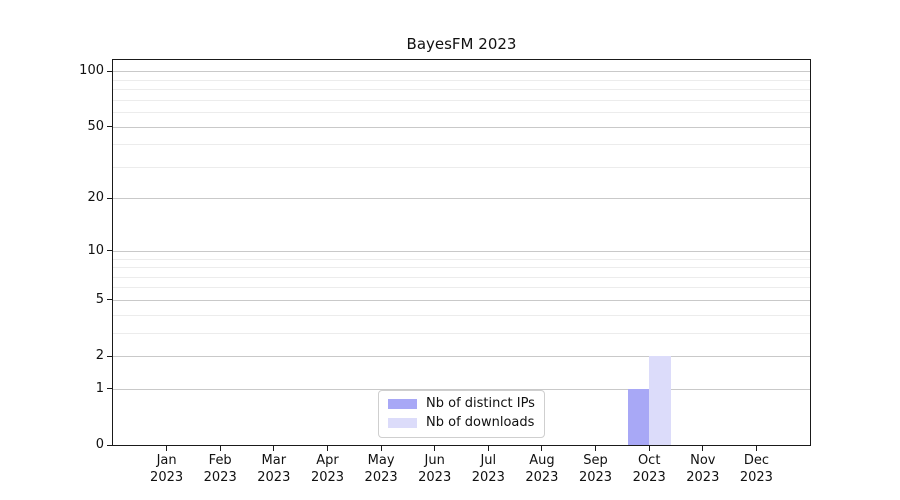  Describe the element at coordinates (99, 444) in the screenshot. I see `y-axis-tick-label: 0` at that location.